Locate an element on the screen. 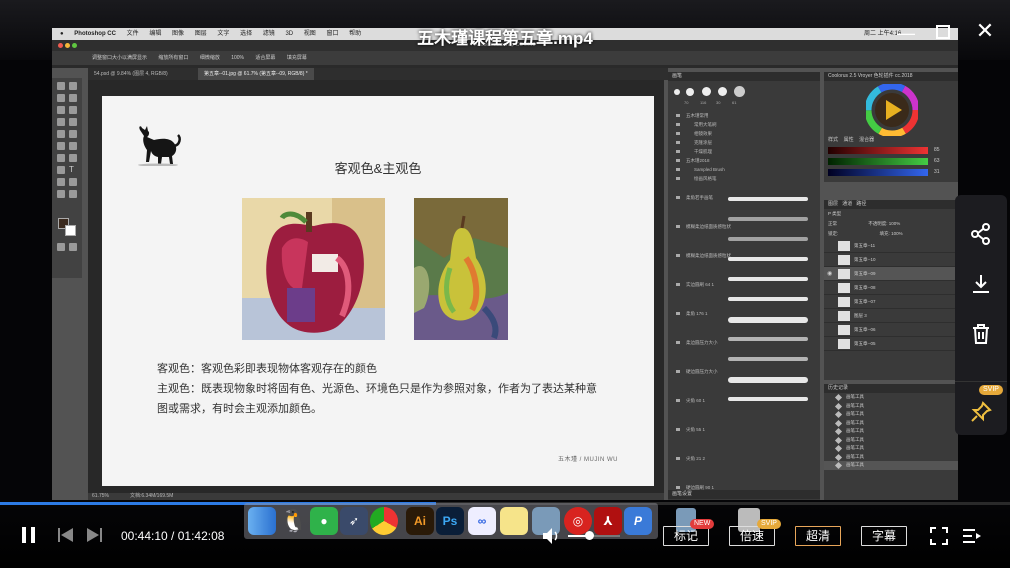 This screenshot has height=568, width=1010. tab-layers: 图层 is located at coordinates (833, 204).